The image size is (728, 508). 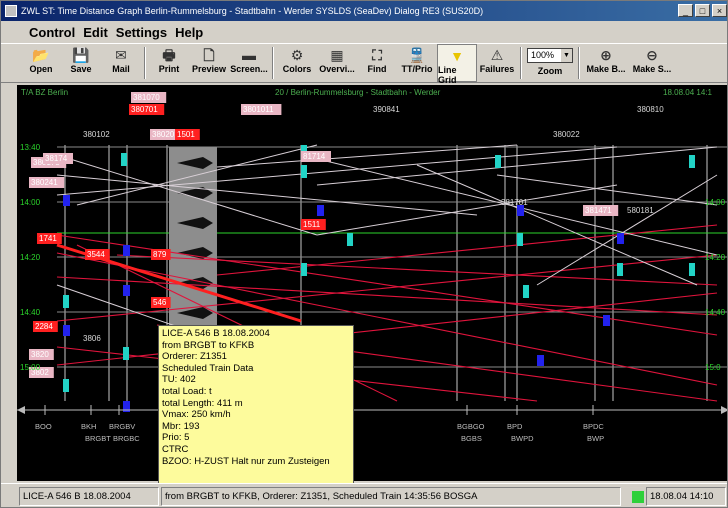 I want to click on train-number-label: 380810, so click(x=650, y=109).